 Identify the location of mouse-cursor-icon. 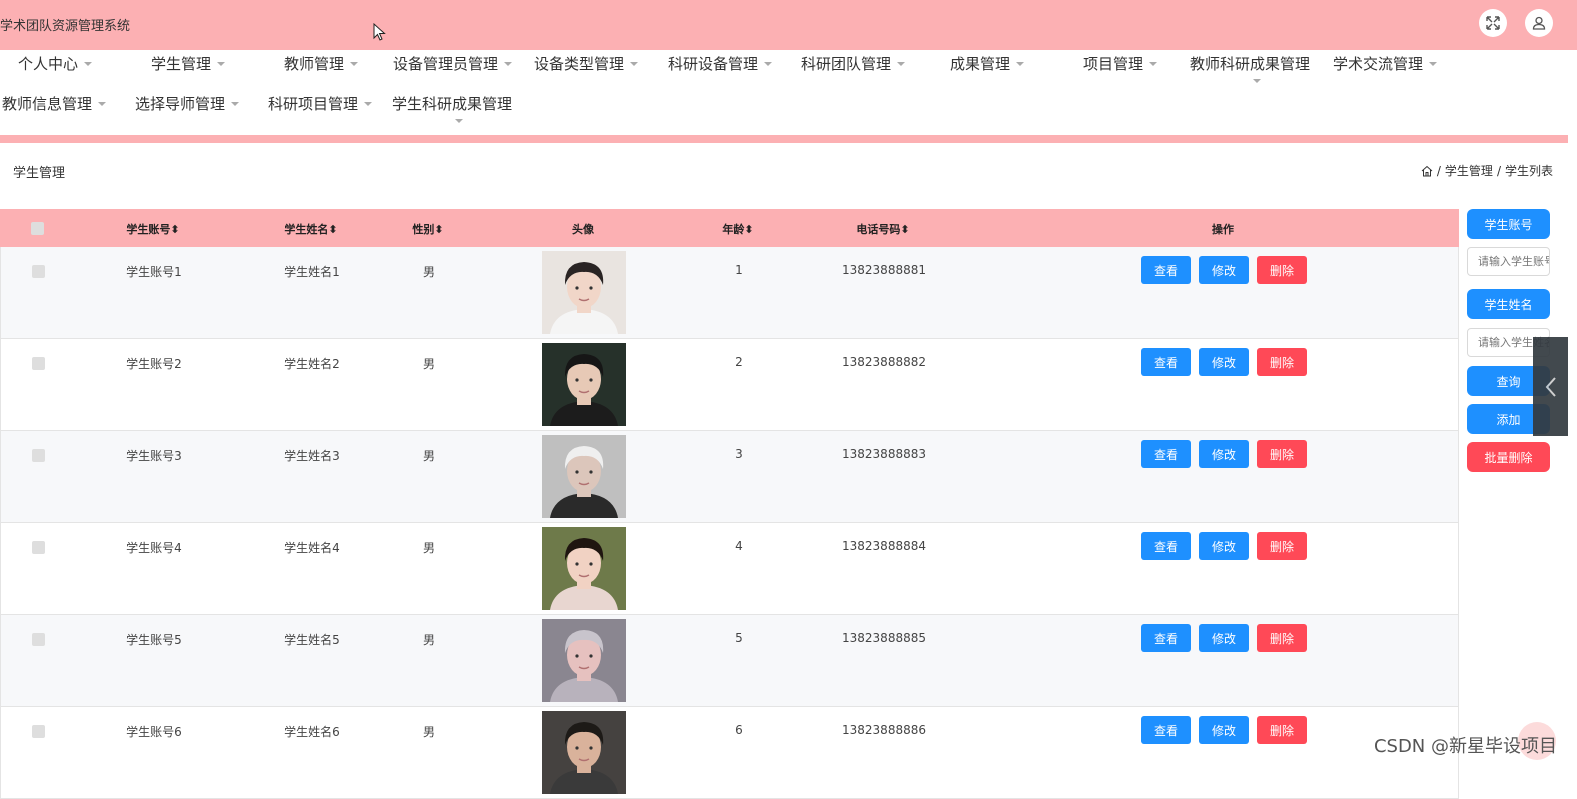
(379, 32).